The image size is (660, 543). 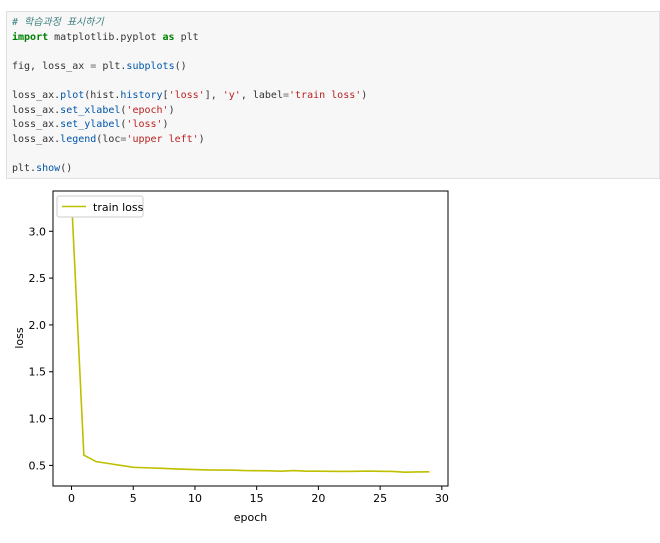 I want to click on x-tick-label: 5, so click(x=133, y=498).